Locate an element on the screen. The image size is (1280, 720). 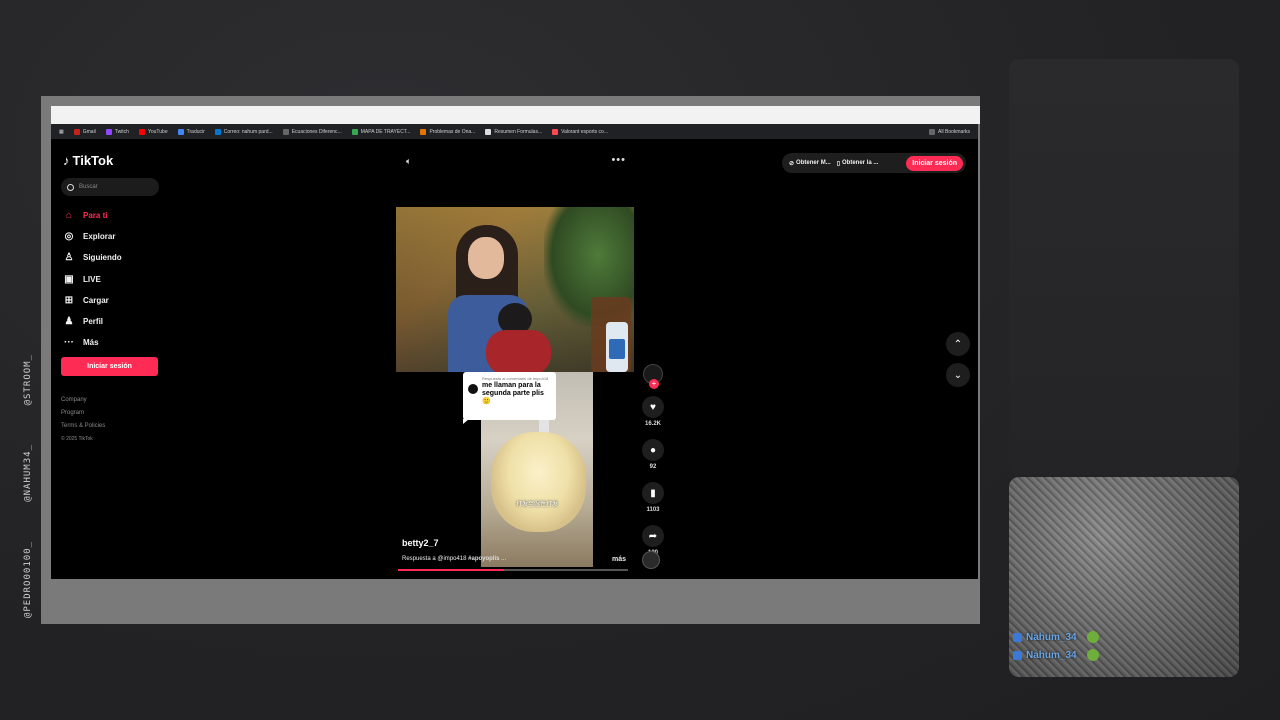
map-icon is located at coordinates (354, 131).